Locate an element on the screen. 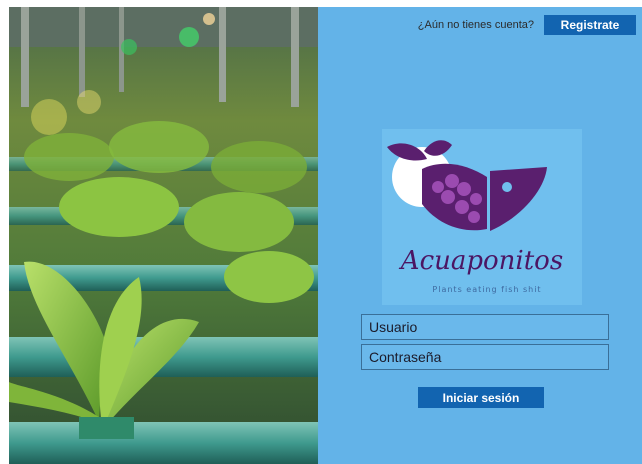  password-input is located at coordinates (485, 357).